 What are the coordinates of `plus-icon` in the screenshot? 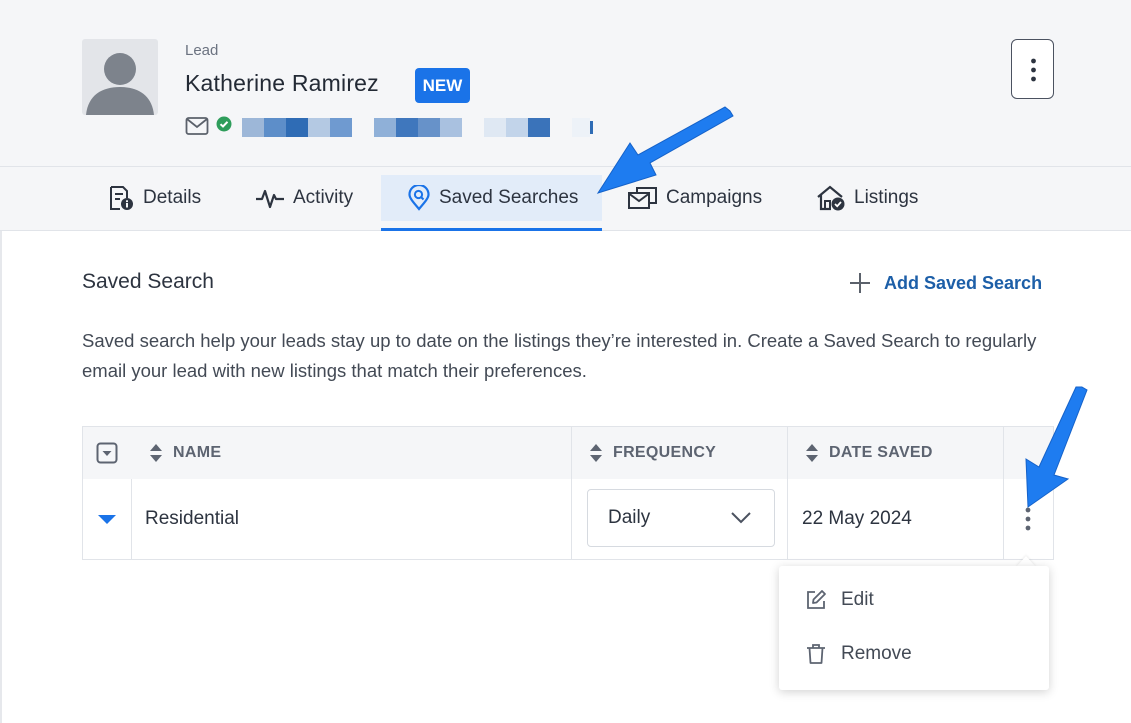 It's located at (860, 283).